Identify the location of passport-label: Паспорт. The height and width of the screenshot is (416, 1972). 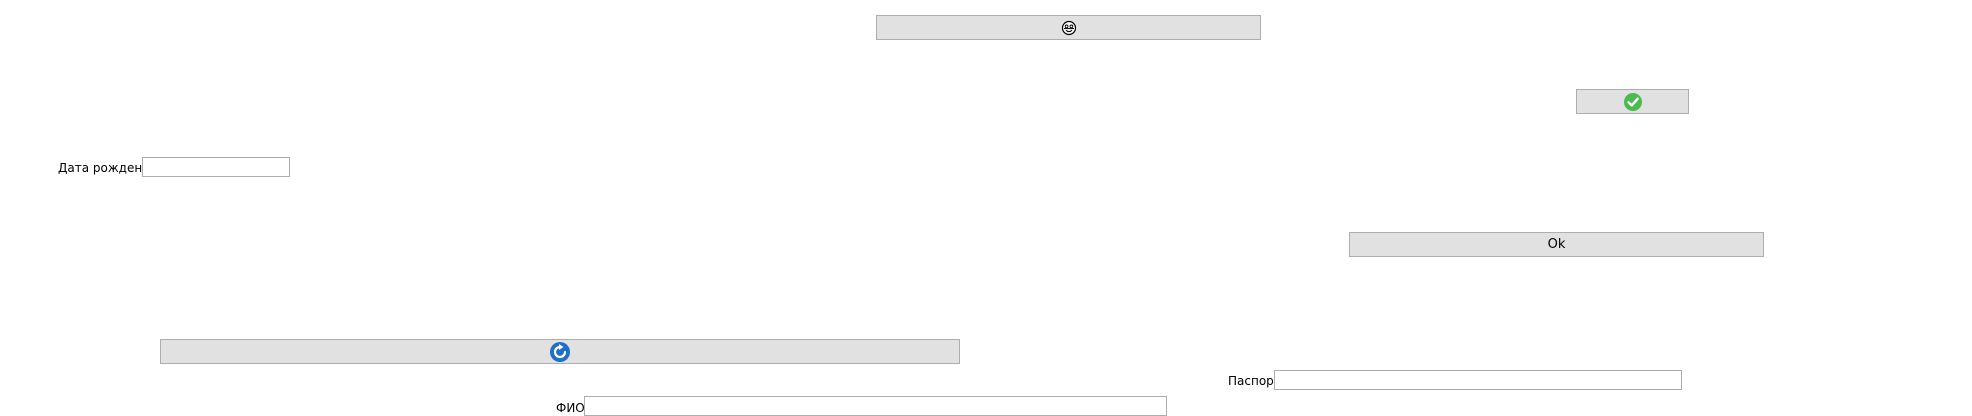
(1254, 381).